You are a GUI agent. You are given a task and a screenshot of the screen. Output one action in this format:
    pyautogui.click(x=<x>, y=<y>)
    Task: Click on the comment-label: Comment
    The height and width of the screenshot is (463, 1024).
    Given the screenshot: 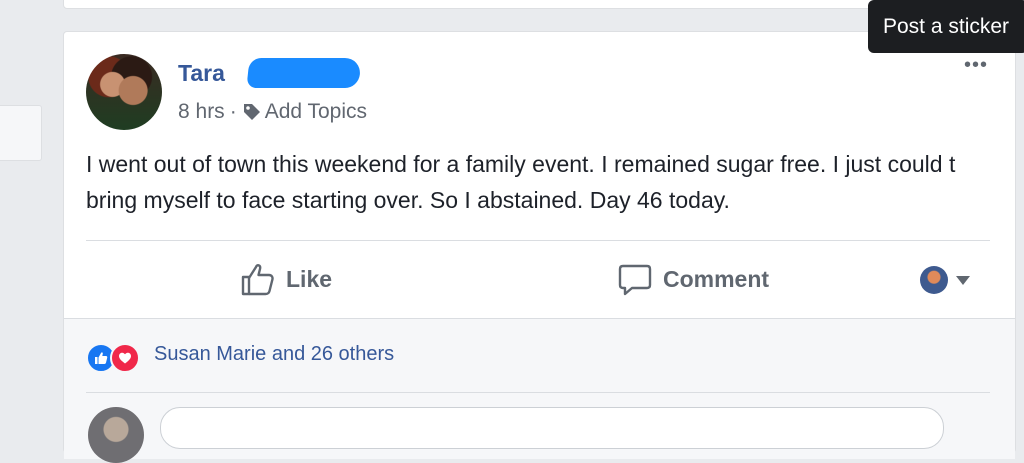 What is the action you would take?
    pyautogui.click(x=716, y=278)
    